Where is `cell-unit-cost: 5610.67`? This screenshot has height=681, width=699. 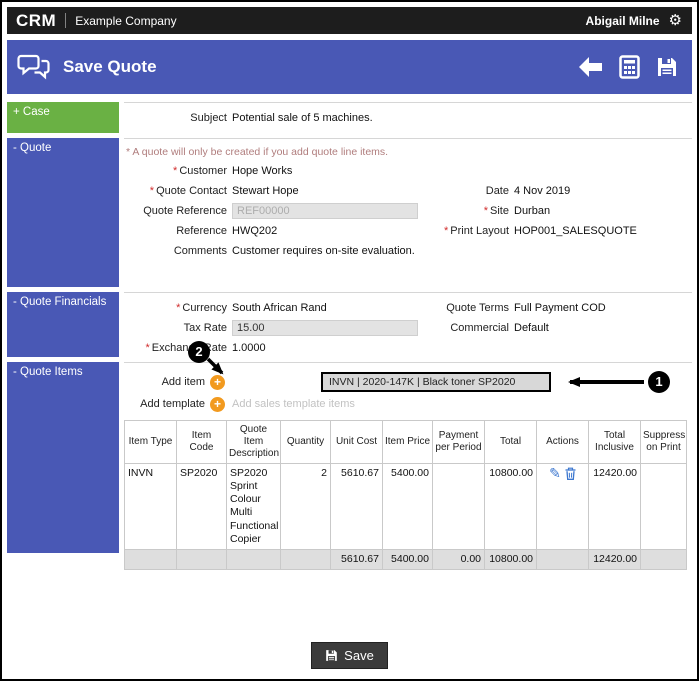 cell-unit-cost: 5610.67 is located at coordinates (356, 506).